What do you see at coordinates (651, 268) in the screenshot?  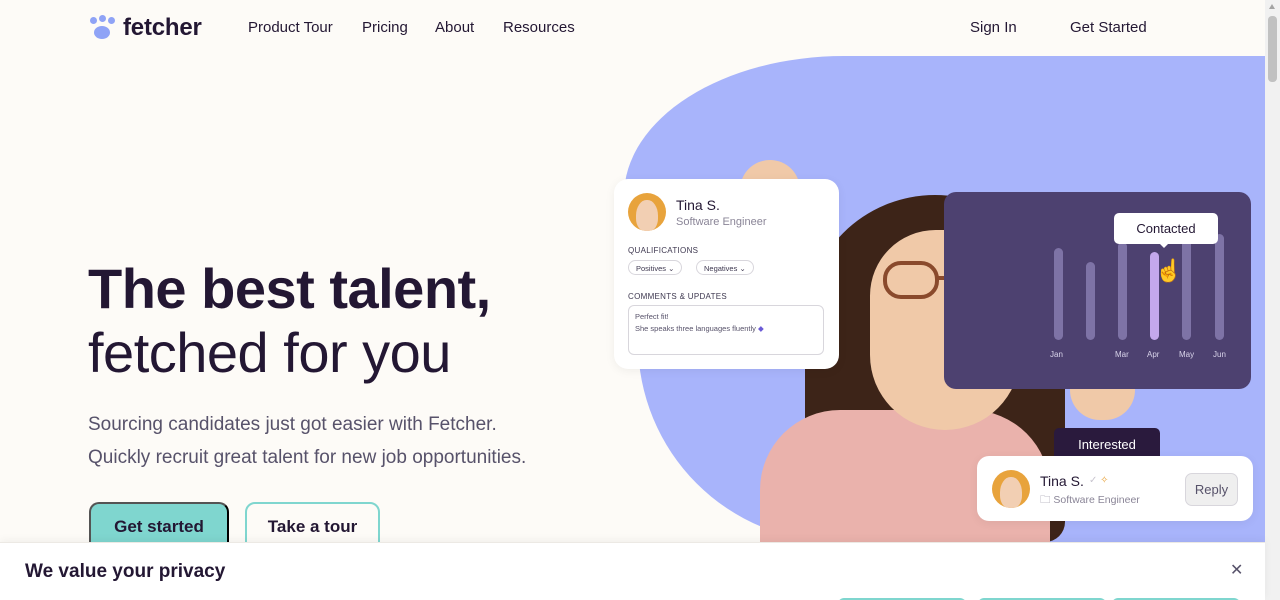 I see `positives-chip-label: Positives` at bounding box center [651, 268].